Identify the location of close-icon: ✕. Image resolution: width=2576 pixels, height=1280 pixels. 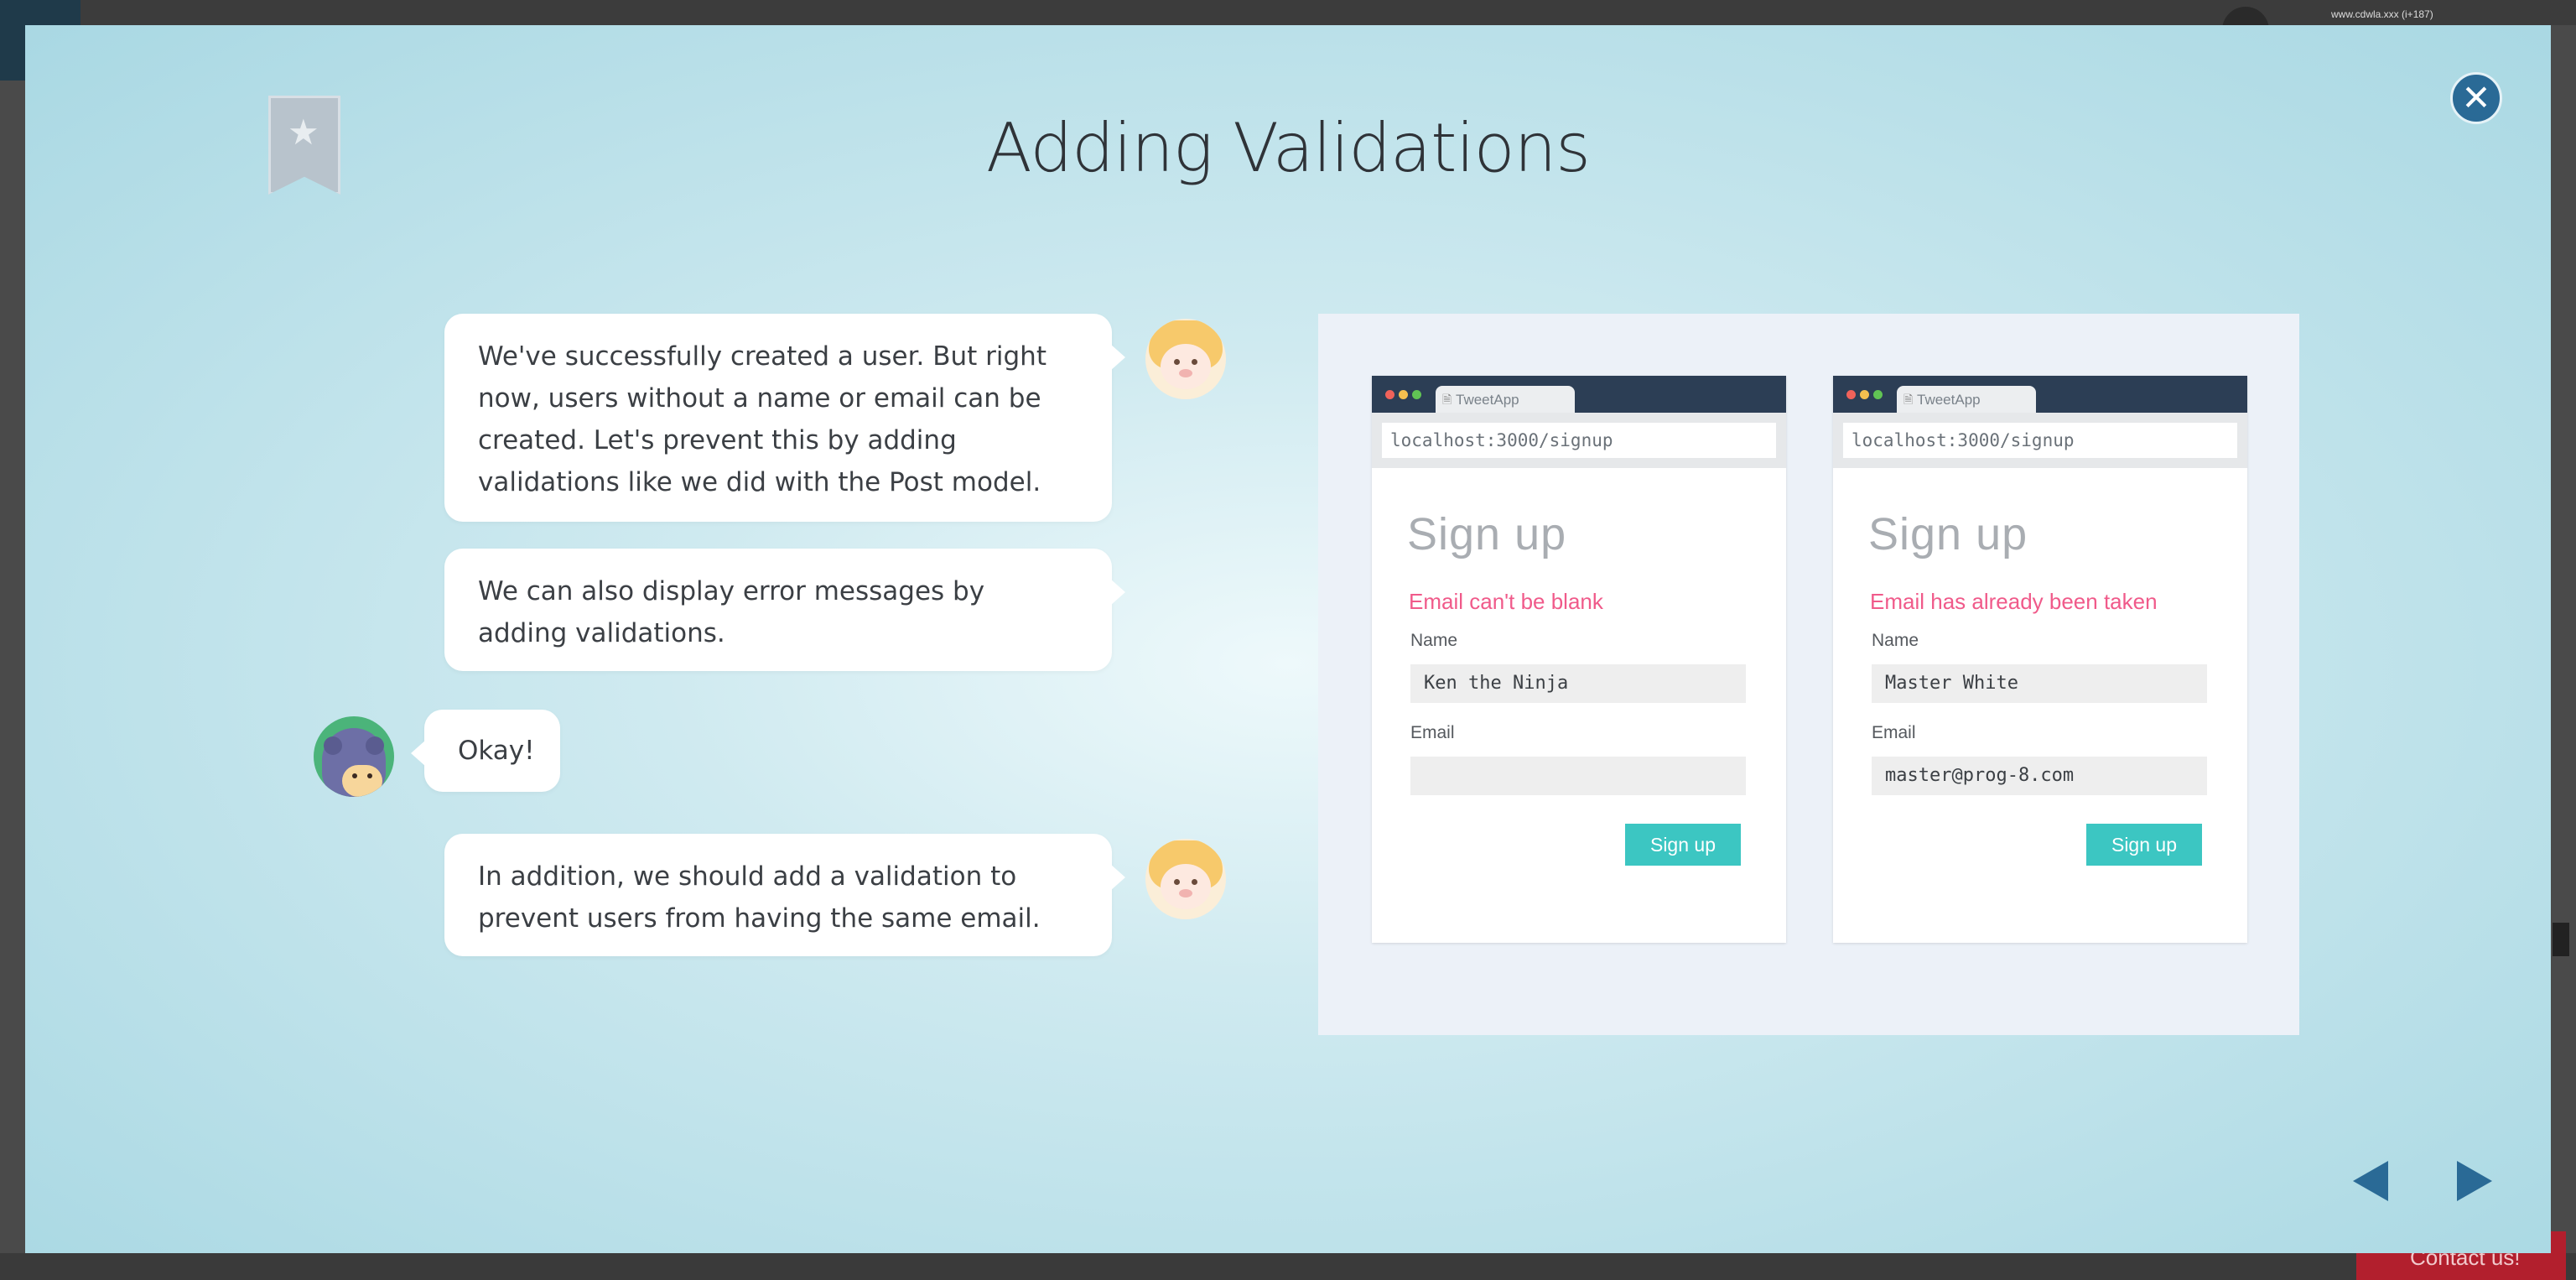
(2476, 97).